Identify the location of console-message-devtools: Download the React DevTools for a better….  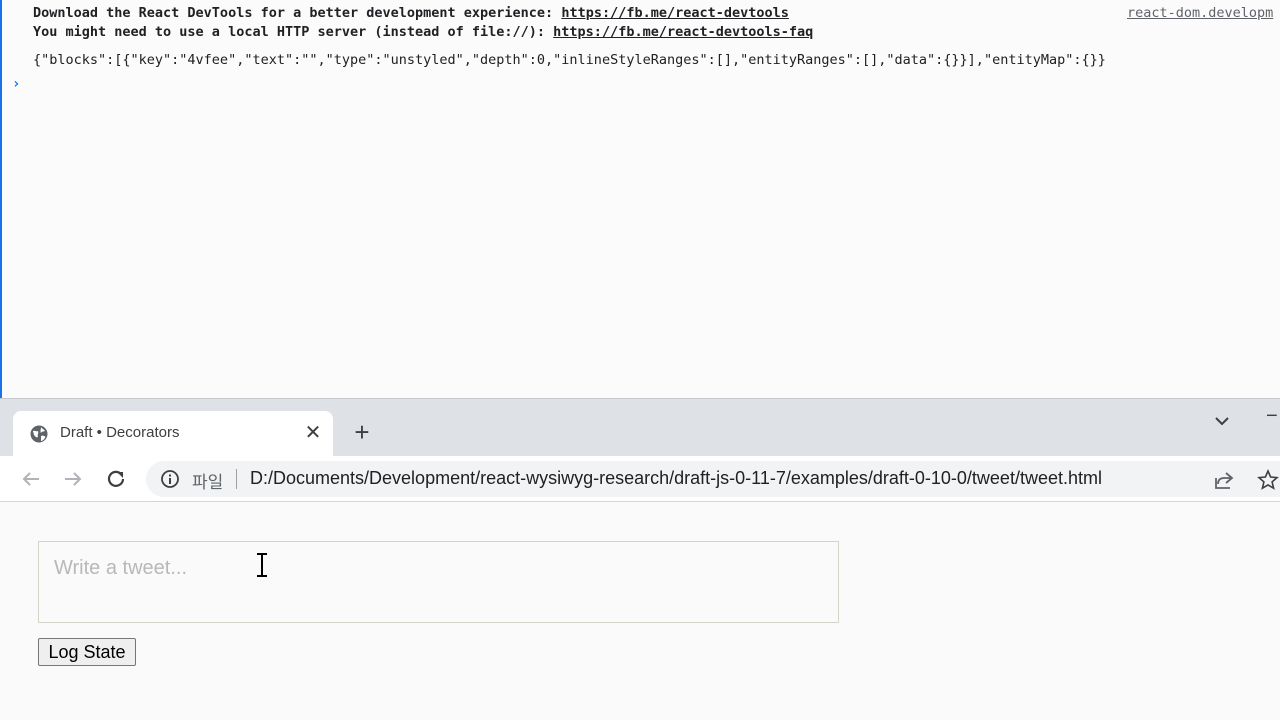
(411, 13).